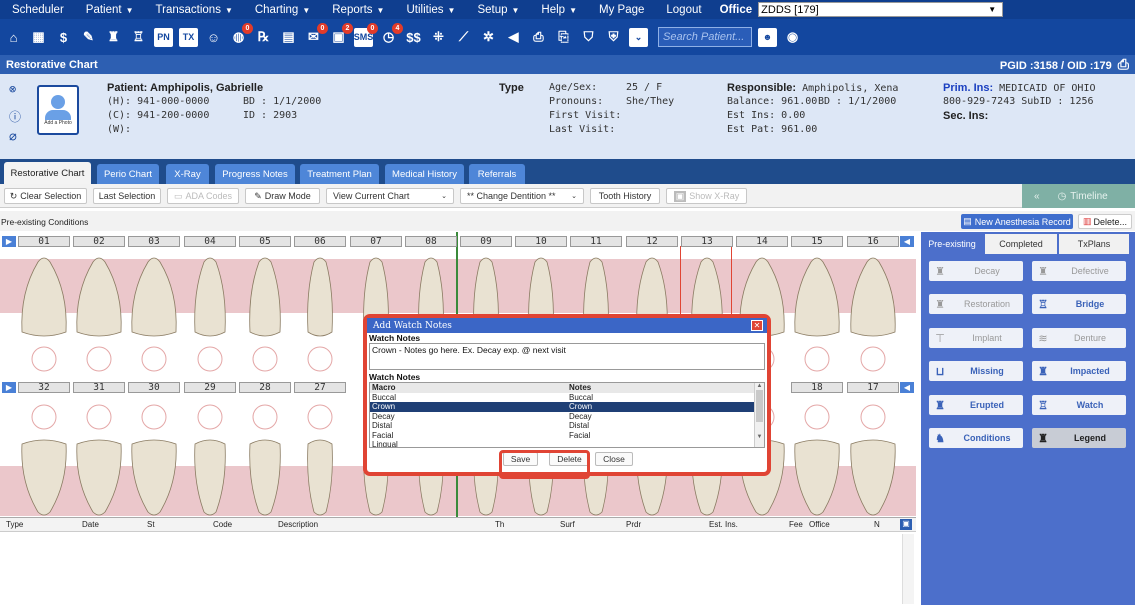  I want to click on dentition-select: ** Change Dentition ** ⌄, so click(522, 196).